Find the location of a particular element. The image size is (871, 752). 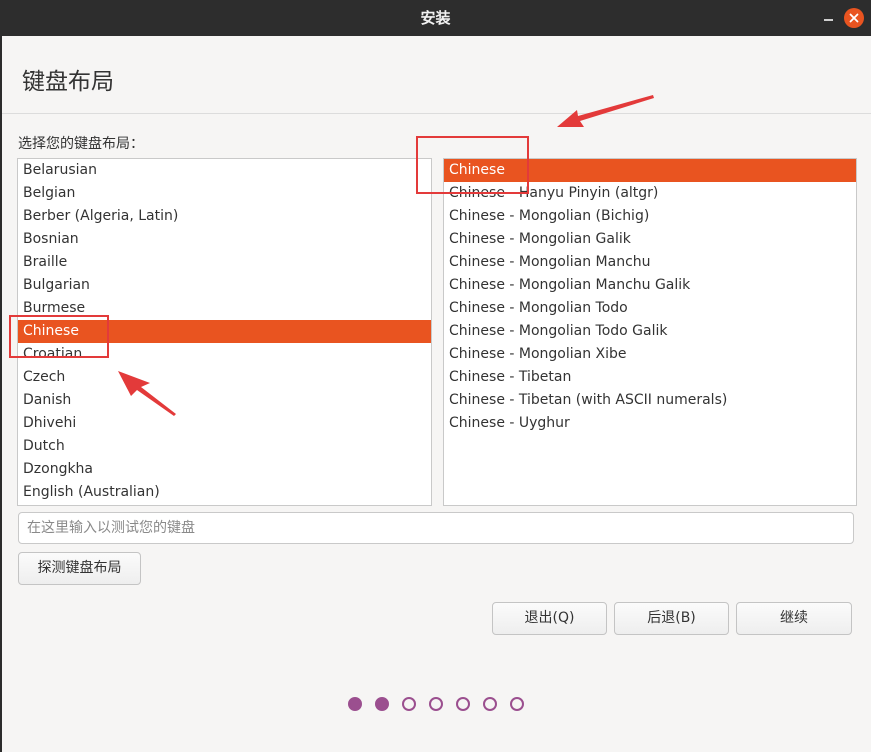

continue-button: 继续 is located at coordinates (794, 618).